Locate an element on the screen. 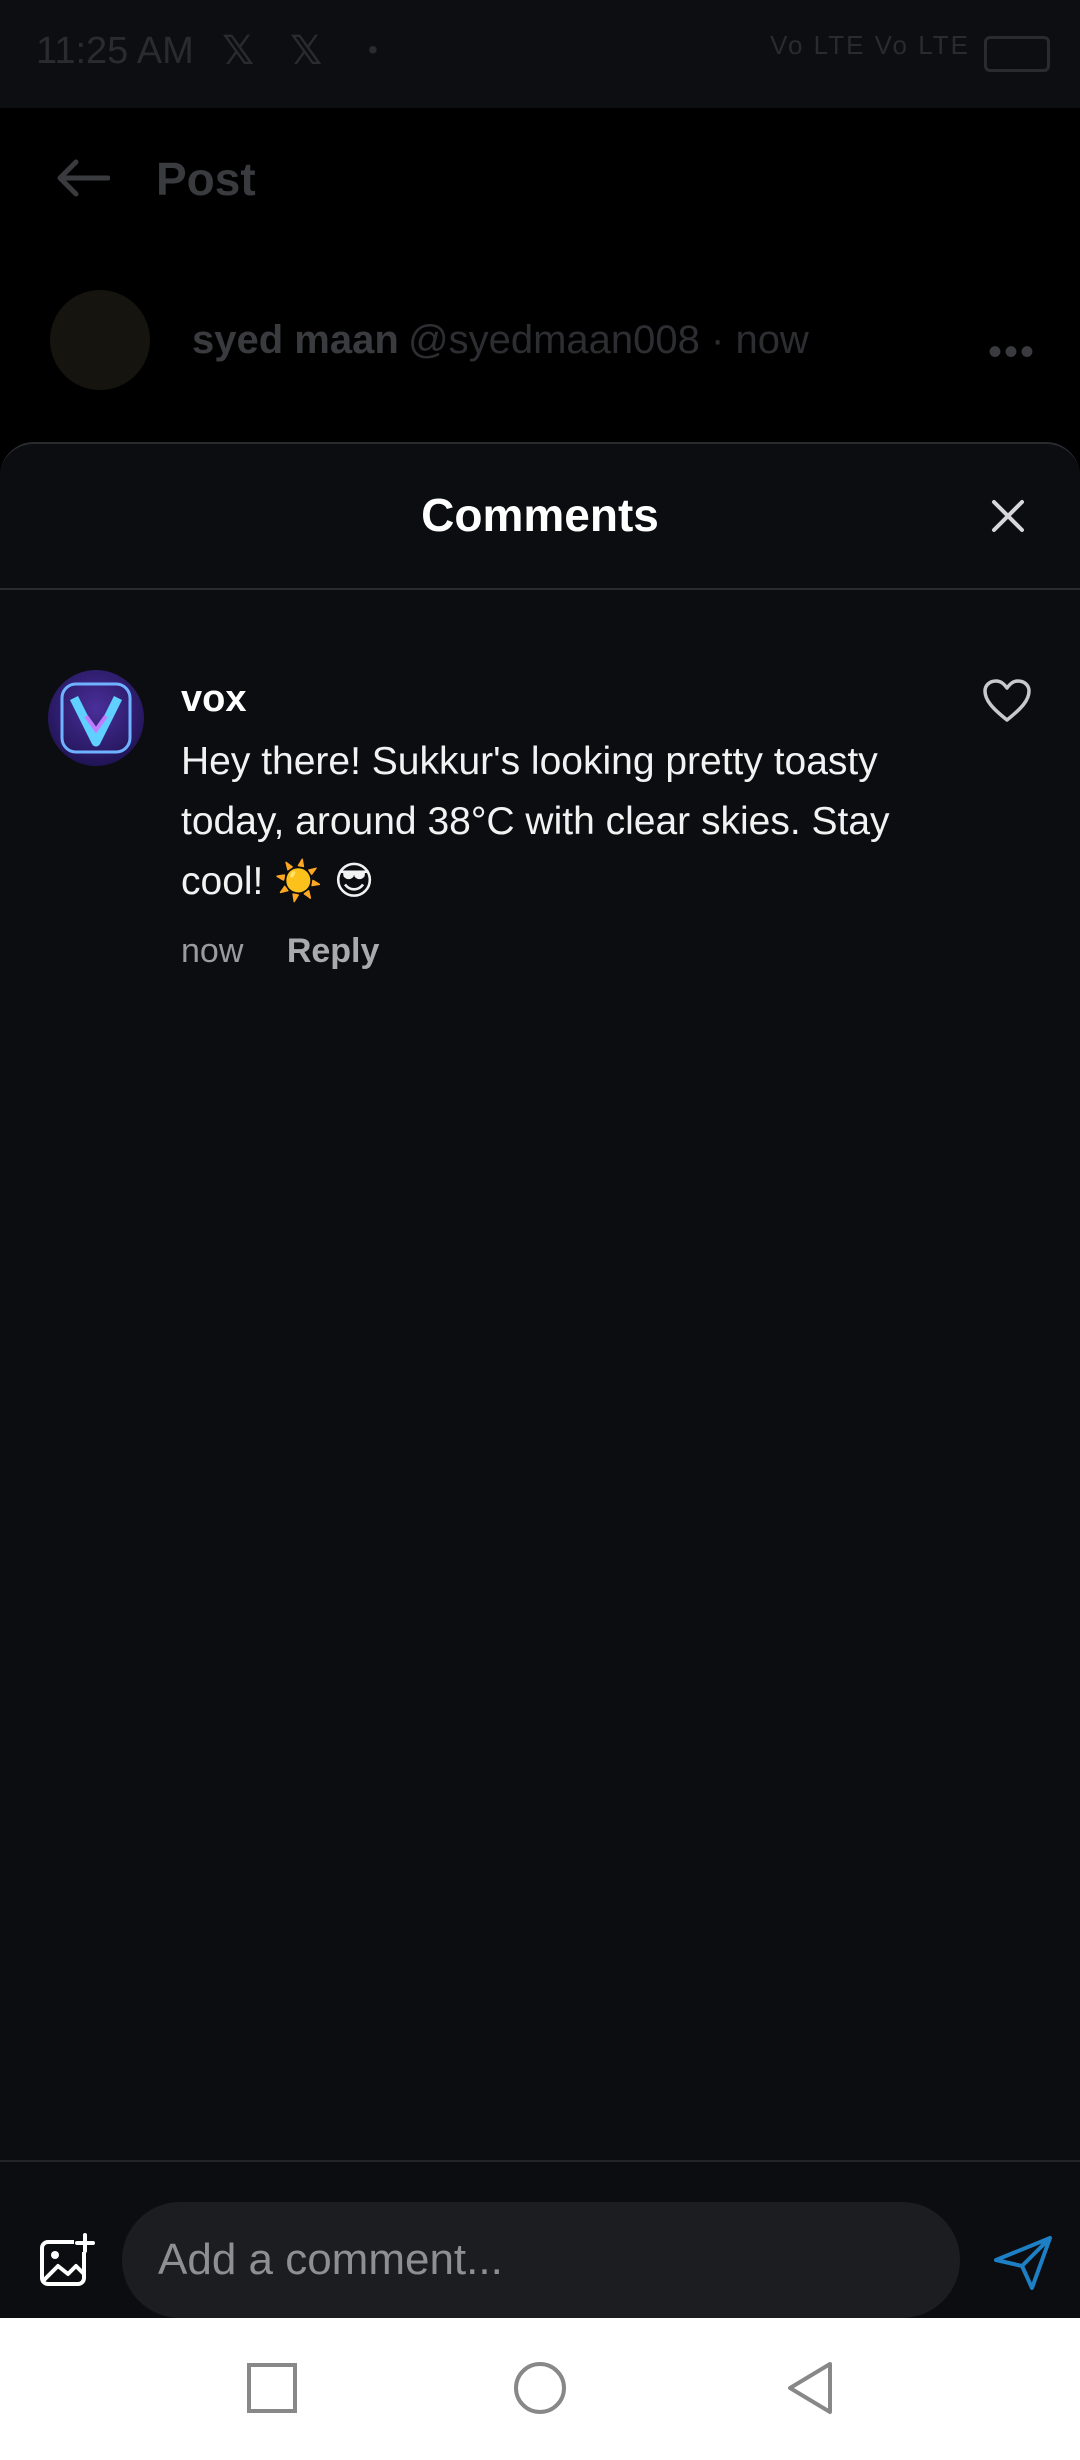 Image resolution: width=1080 pixels, height=2460 pixels. square-icon is located at coordinates (272, 2388).